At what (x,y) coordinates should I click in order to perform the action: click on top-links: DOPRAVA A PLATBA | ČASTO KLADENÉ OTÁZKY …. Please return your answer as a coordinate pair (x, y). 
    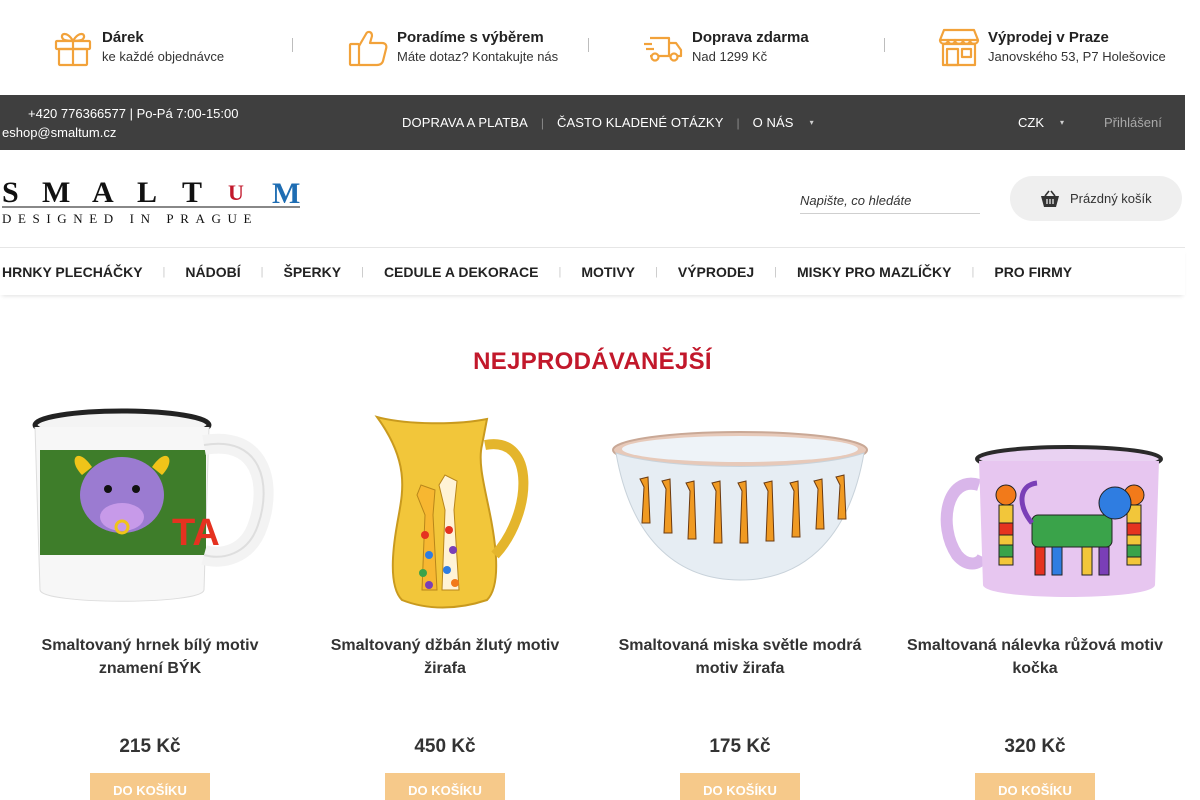
    Looking at the image, I should click on (608, 122).